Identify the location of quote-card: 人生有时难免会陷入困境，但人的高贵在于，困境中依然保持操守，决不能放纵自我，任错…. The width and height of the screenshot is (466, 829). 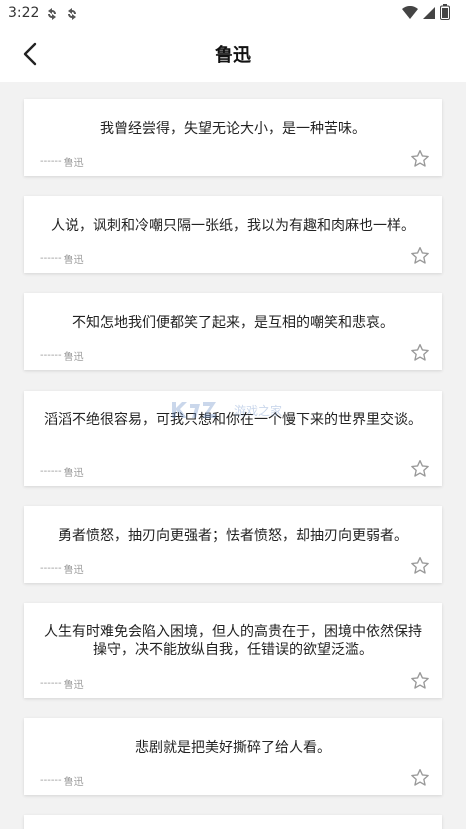
(233, 650).